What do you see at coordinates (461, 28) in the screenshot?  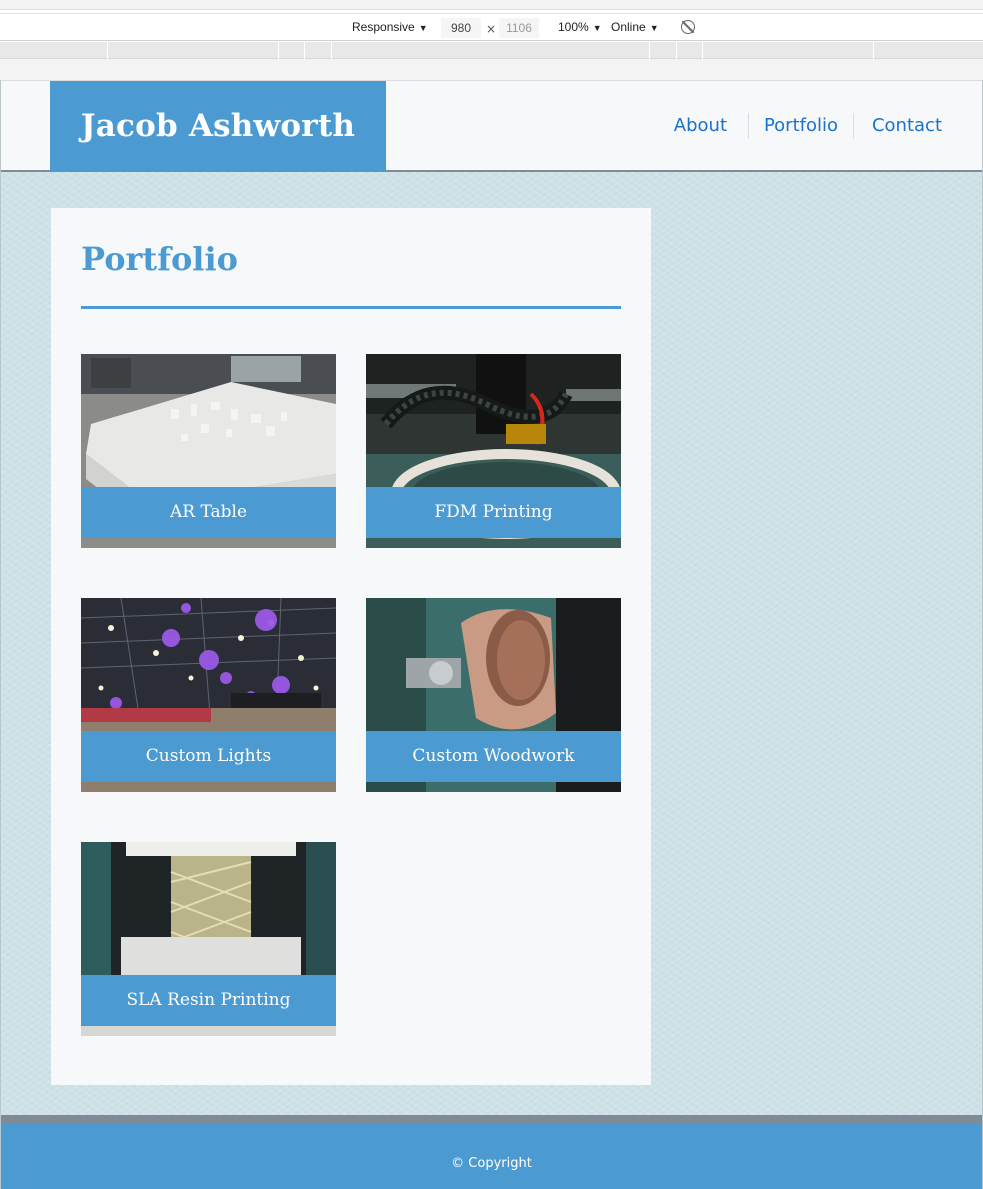 I see `width-input: 980` at bounding box center [461, 28].